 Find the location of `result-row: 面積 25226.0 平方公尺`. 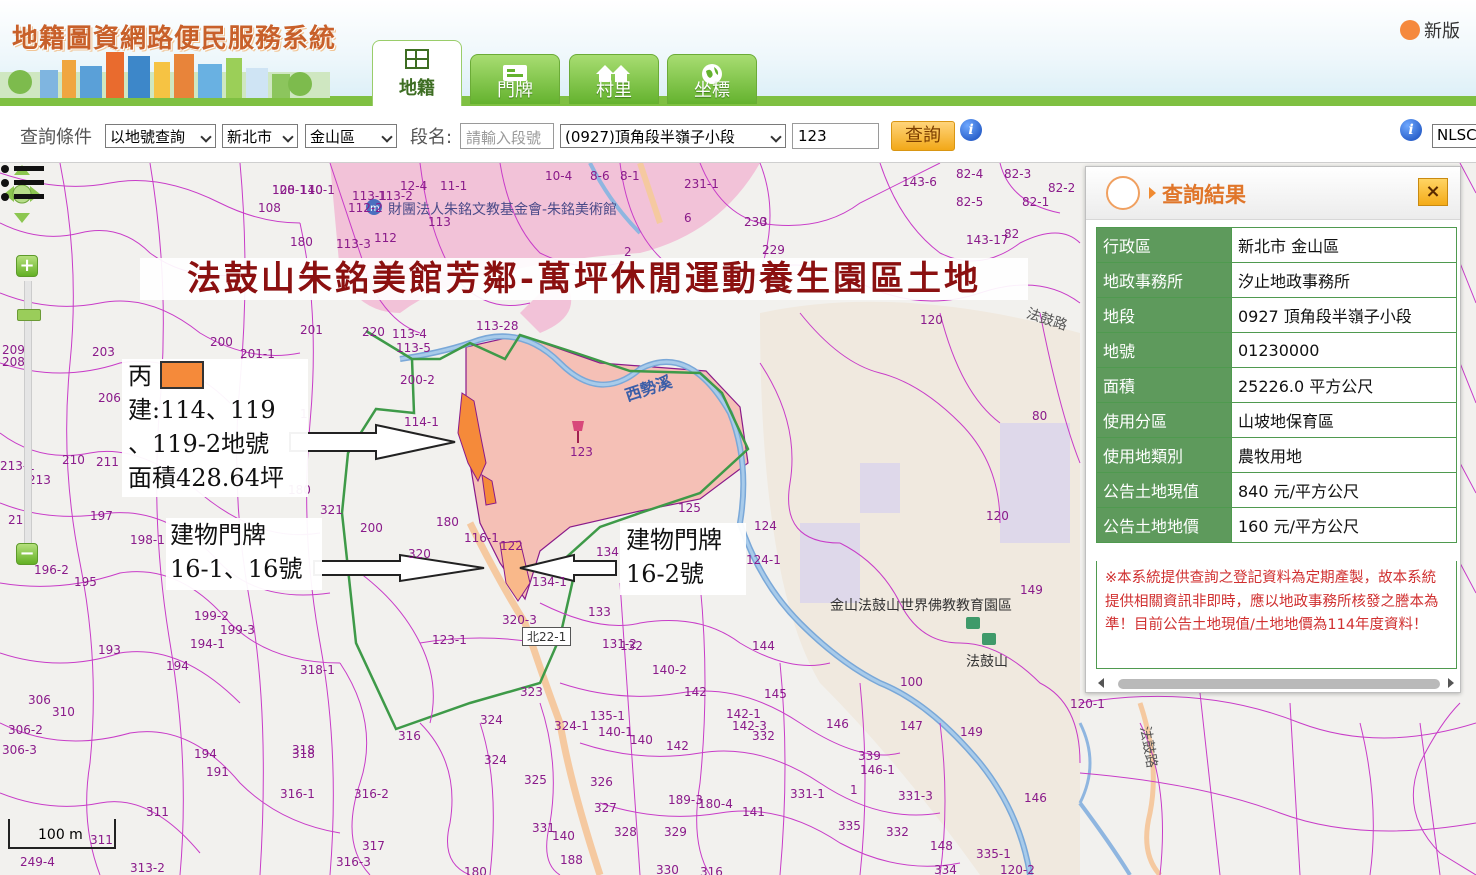

result-row: 面積 25226.0 平方公尺 is located at coordinates (1276, 385).